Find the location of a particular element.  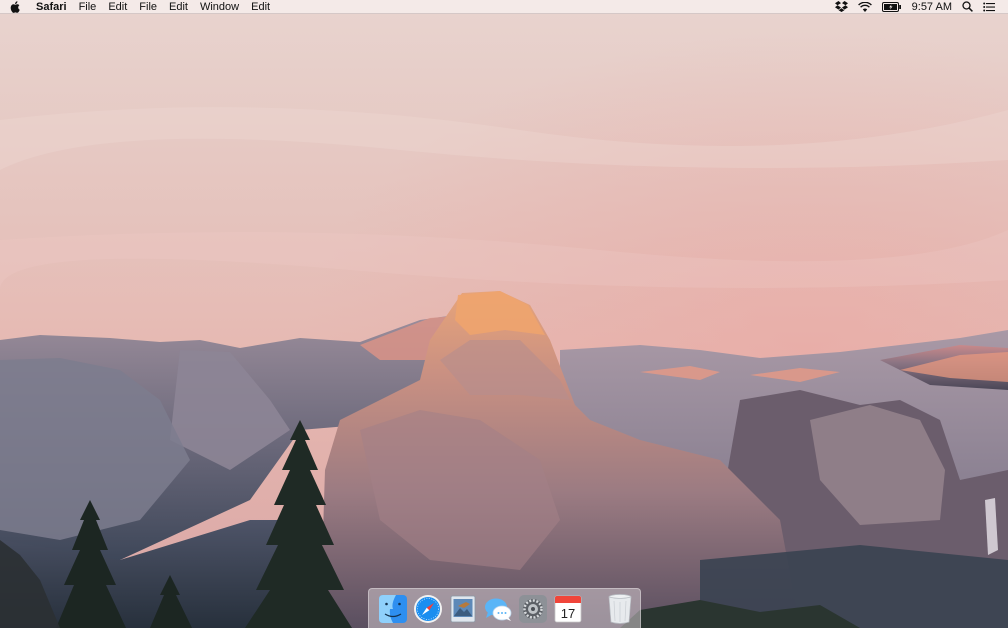

finder-icon is located at coordinates (393, 609).